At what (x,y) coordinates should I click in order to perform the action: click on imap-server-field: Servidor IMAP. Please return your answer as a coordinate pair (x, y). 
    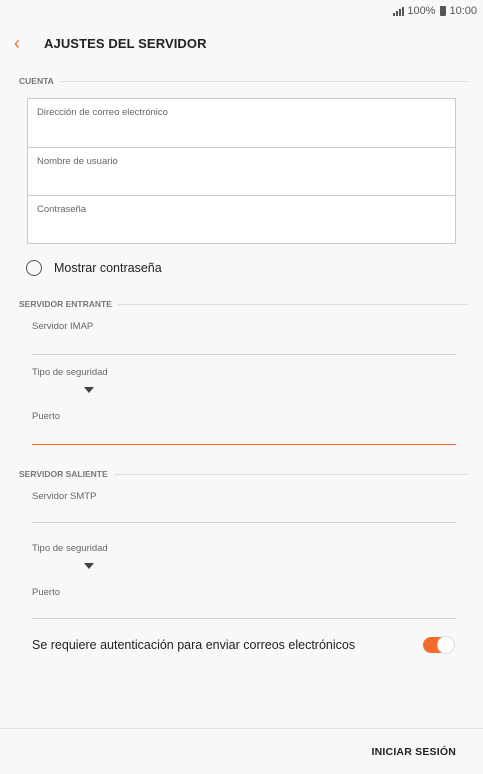
    Looking at the image, I should click on (244, 333).